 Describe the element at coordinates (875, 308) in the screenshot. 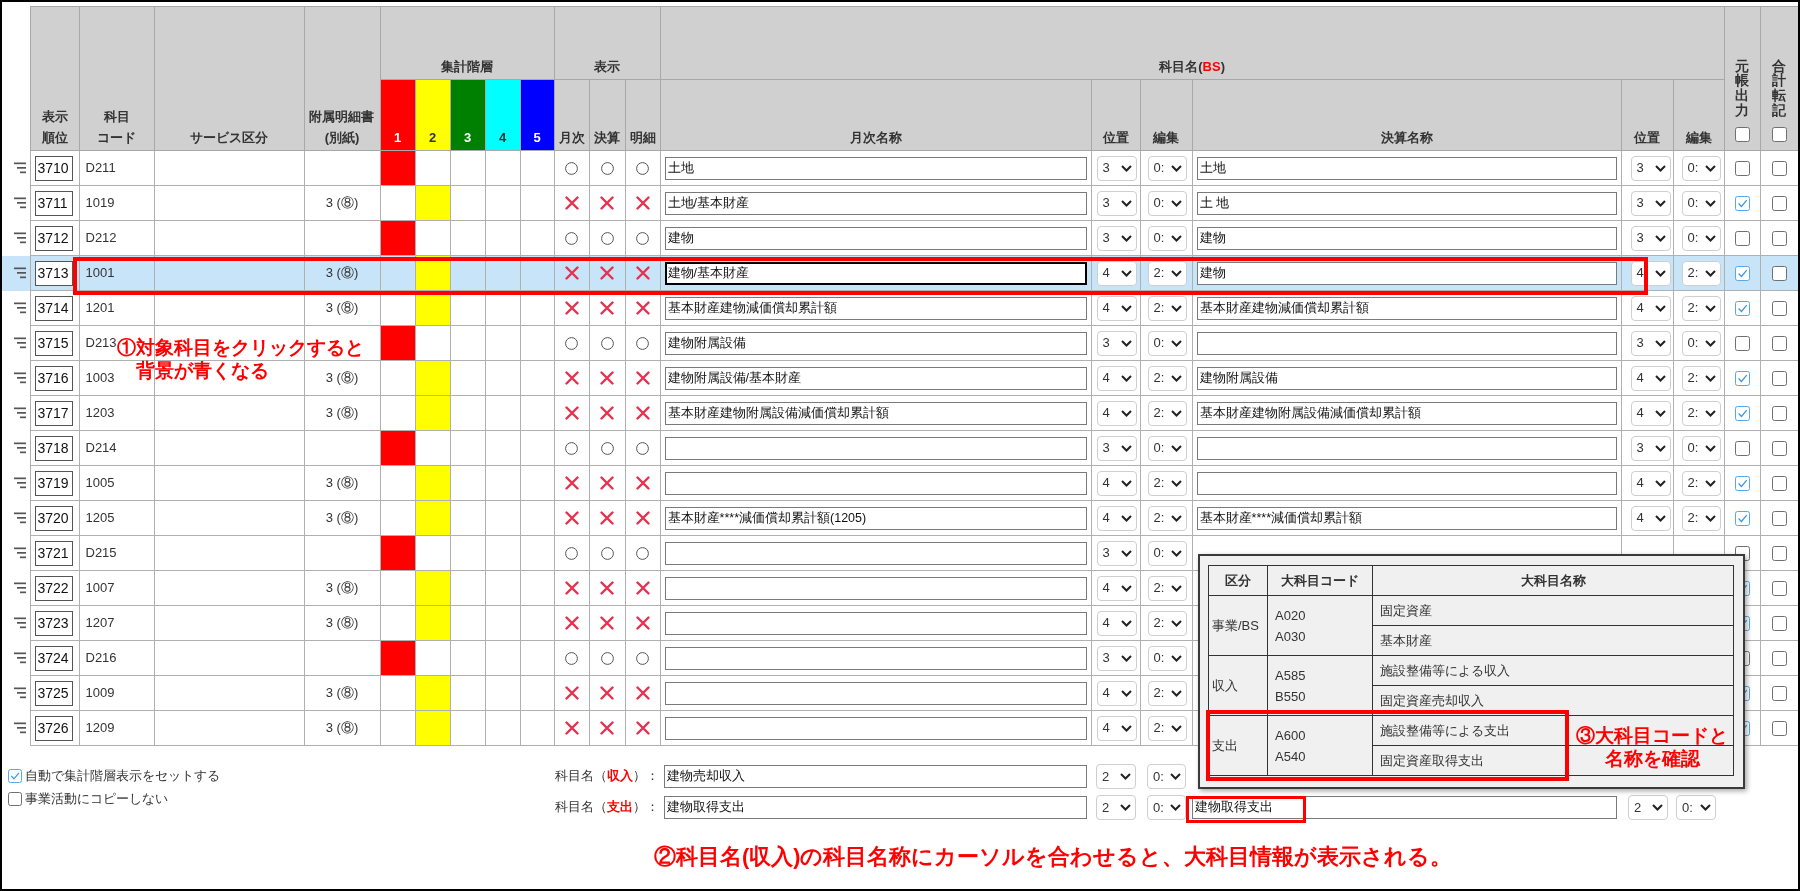

I see `name-field: 基本財産建物減価償却累計額` at that location.